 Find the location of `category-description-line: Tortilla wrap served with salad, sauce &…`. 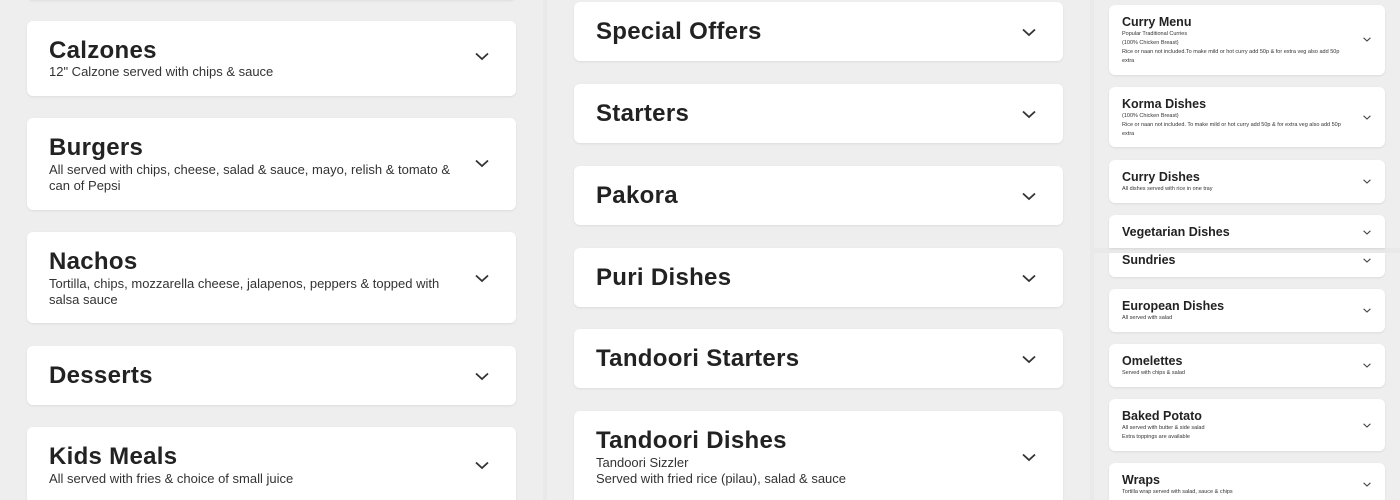

category-description-line: Tortilla wrap served with salad, sauce &… is located at coordinates (1177, 492).